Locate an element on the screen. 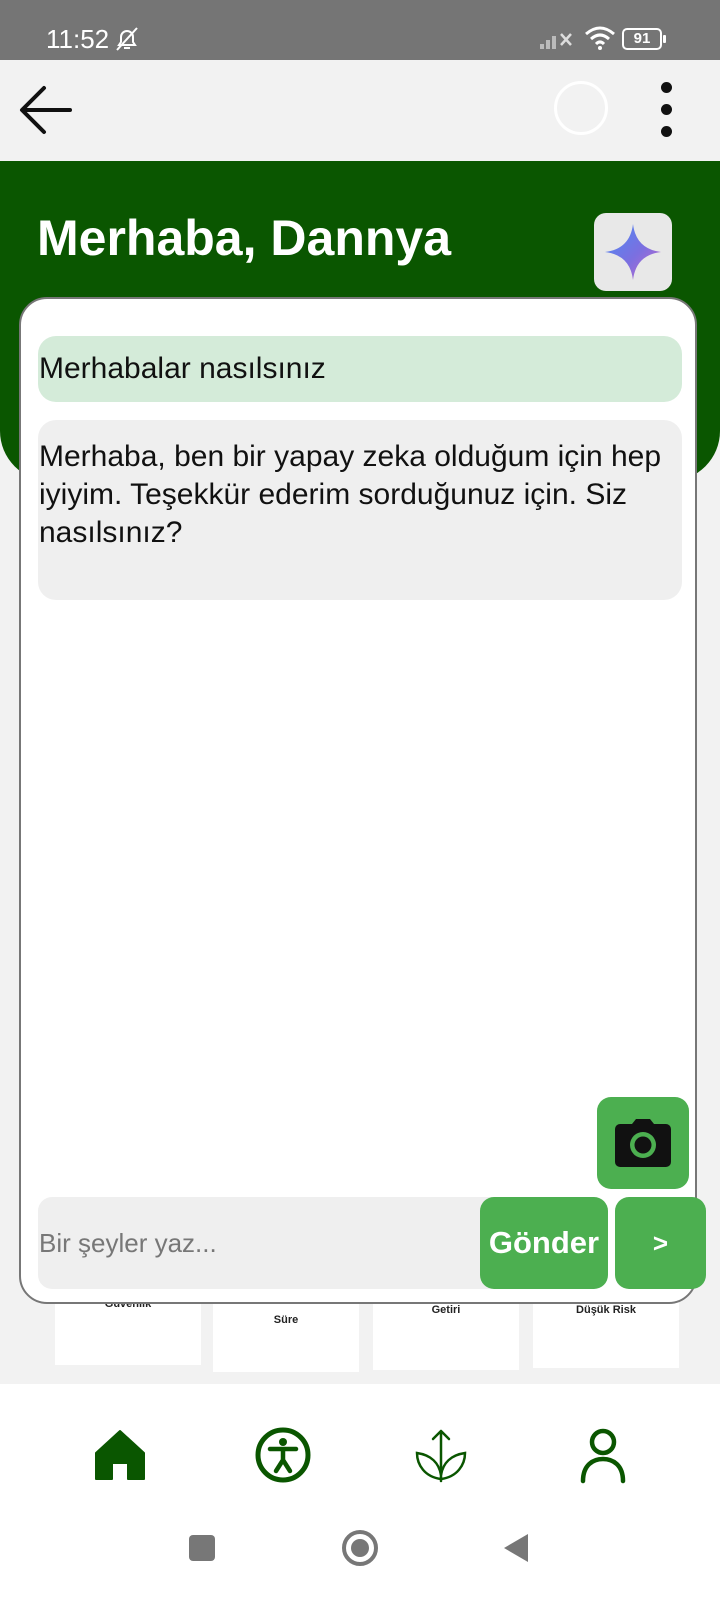  bell-off-icon is located at coordinates (127, 39).